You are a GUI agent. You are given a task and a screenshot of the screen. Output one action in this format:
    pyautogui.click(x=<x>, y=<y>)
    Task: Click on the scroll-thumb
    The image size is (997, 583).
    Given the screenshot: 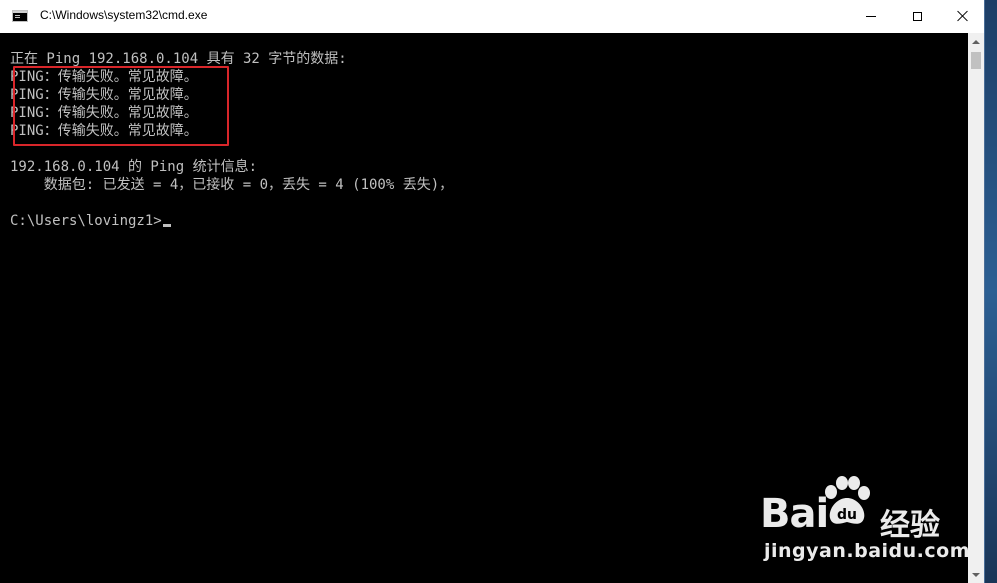 What is the action you would take?
    pyautogui.click(x=976, y=60)
    